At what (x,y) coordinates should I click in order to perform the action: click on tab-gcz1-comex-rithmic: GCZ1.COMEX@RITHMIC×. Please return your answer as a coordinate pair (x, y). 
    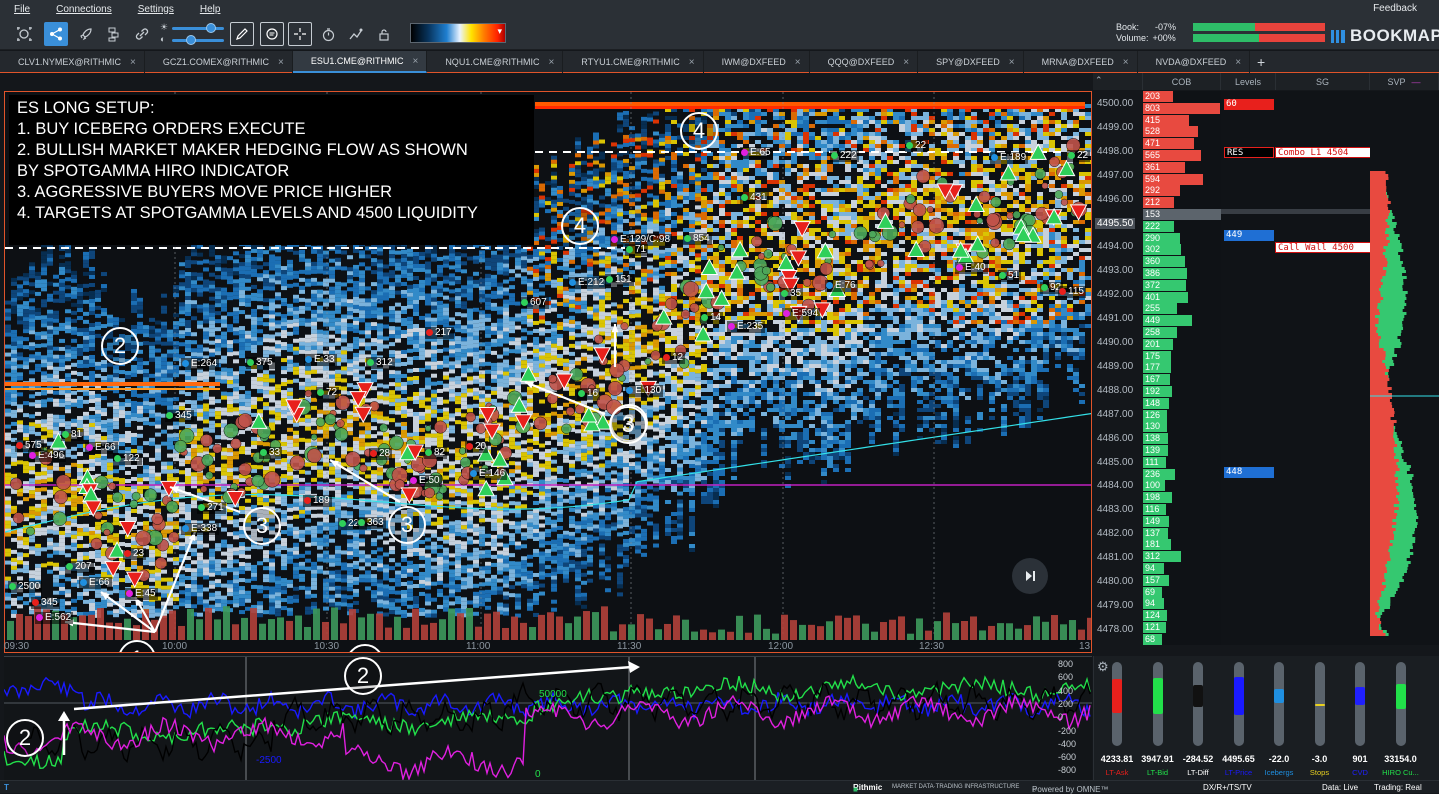
    Looking at the image, I should click on (219, 62).